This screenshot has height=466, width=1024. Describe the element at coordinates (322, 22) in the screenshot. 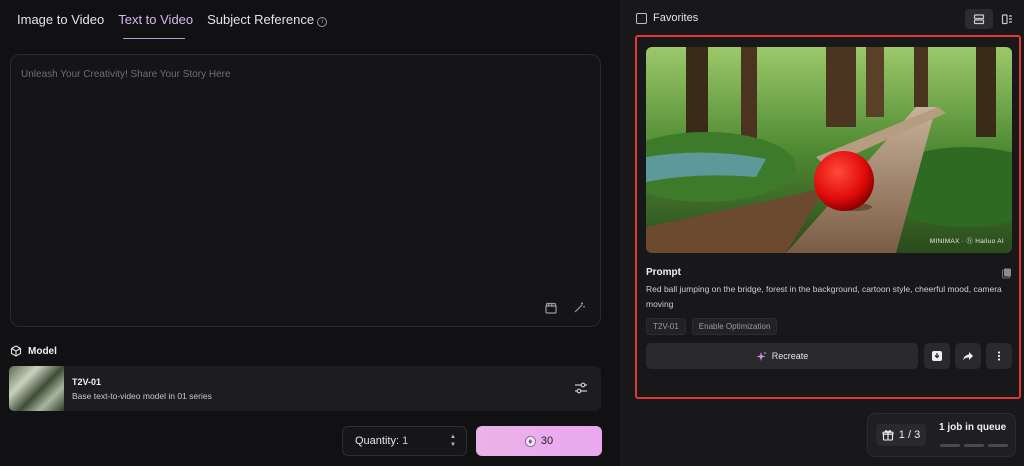

I see `info-icon: i` at that location.